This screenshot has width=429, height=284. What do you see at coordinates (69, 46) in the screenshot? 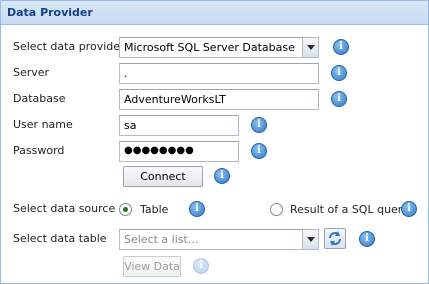
I see `provider-label: Select data provider` at bounding box center [69, 46].